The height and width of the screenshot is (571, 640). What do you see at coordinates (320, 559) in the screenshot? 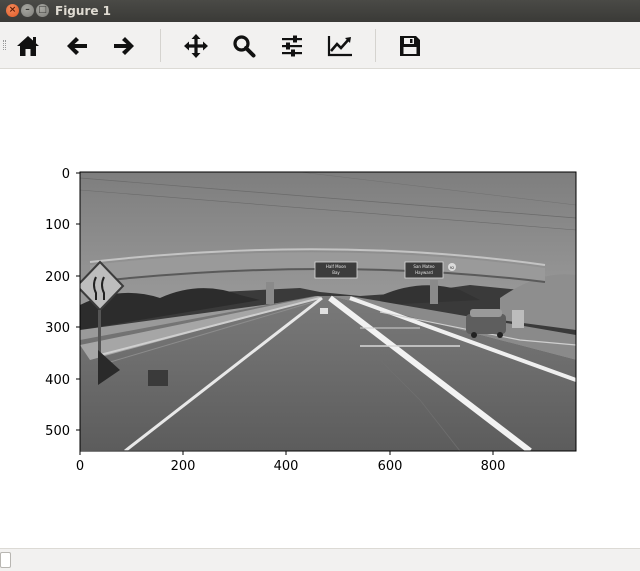
I see `status-bar` at bounding box center [320, 559].